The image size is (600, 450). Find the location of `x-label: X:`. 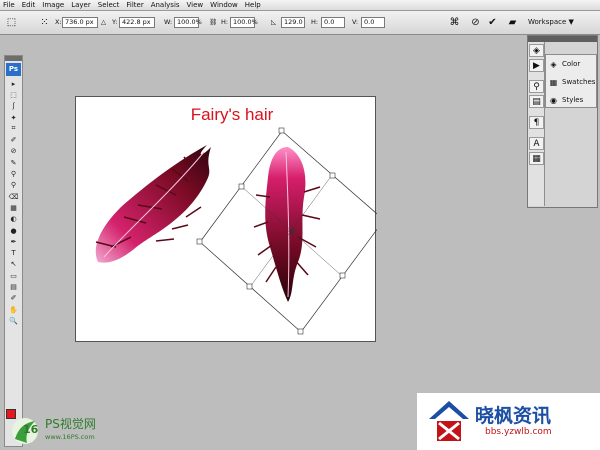

x-label: X: is located at coordinates (58, 22).